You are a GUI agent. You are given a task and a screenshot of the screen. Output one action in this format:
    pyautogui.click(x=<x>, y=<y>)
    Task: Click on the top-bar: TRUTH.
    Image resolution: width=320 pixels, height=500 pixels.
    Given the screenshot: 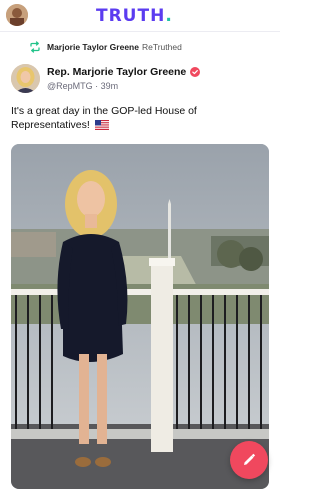 What is the action you would take?
    pyautogui.click(x=140, y=16)
    